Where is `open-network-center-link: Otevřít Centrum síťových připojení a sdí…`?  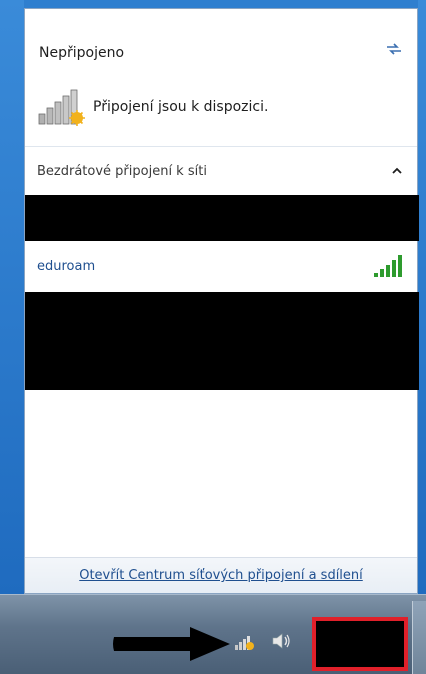 open-network-center-link: Otevřít Centrum síťových připojení a sdí… is located at coordinates (221, 575).